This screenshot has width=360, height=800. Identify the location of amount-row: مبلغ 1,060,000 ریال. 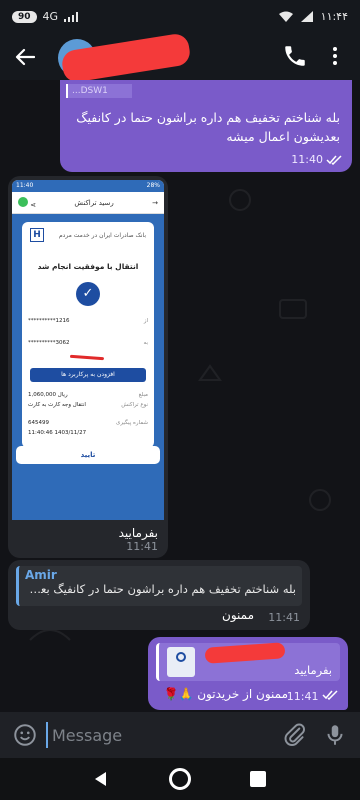
(88, 395).